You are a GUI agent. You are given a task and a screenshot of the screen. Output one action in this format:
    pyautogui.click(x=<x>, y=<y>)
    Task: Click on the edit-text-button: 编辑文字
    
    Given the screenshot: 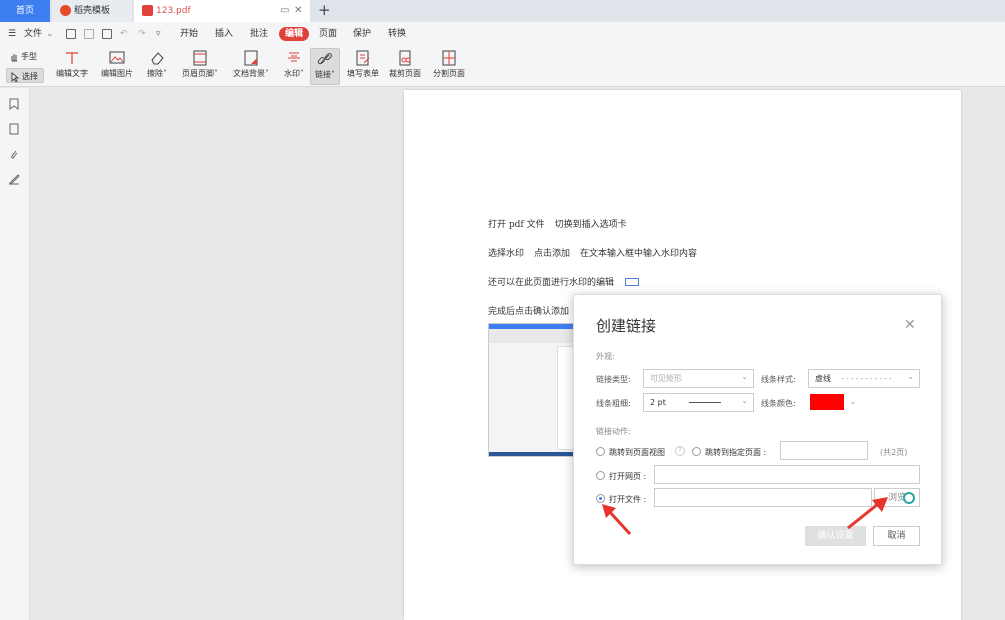 What is the action you would take?
    pyautogui.click(x=72, y=66)
    